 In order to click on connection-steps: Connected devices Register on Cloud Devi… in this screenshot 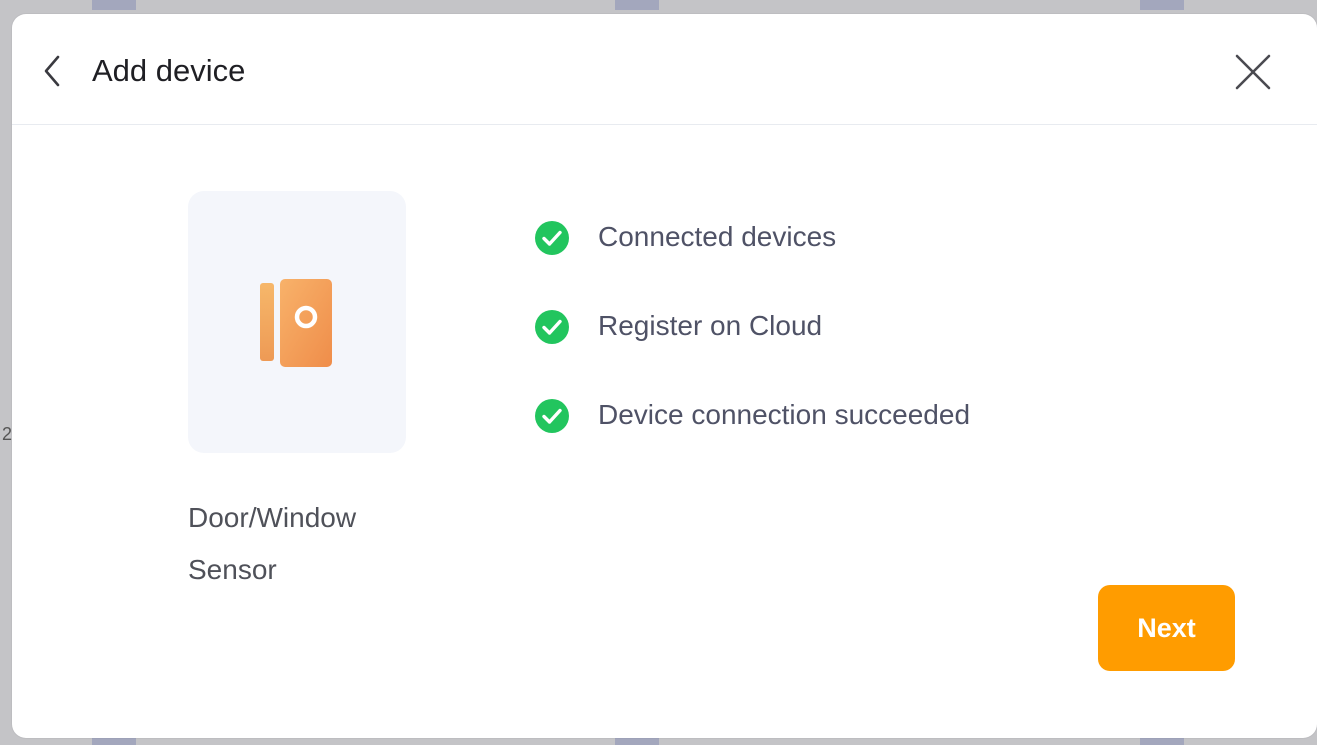, I will do `click(752, 347)`.